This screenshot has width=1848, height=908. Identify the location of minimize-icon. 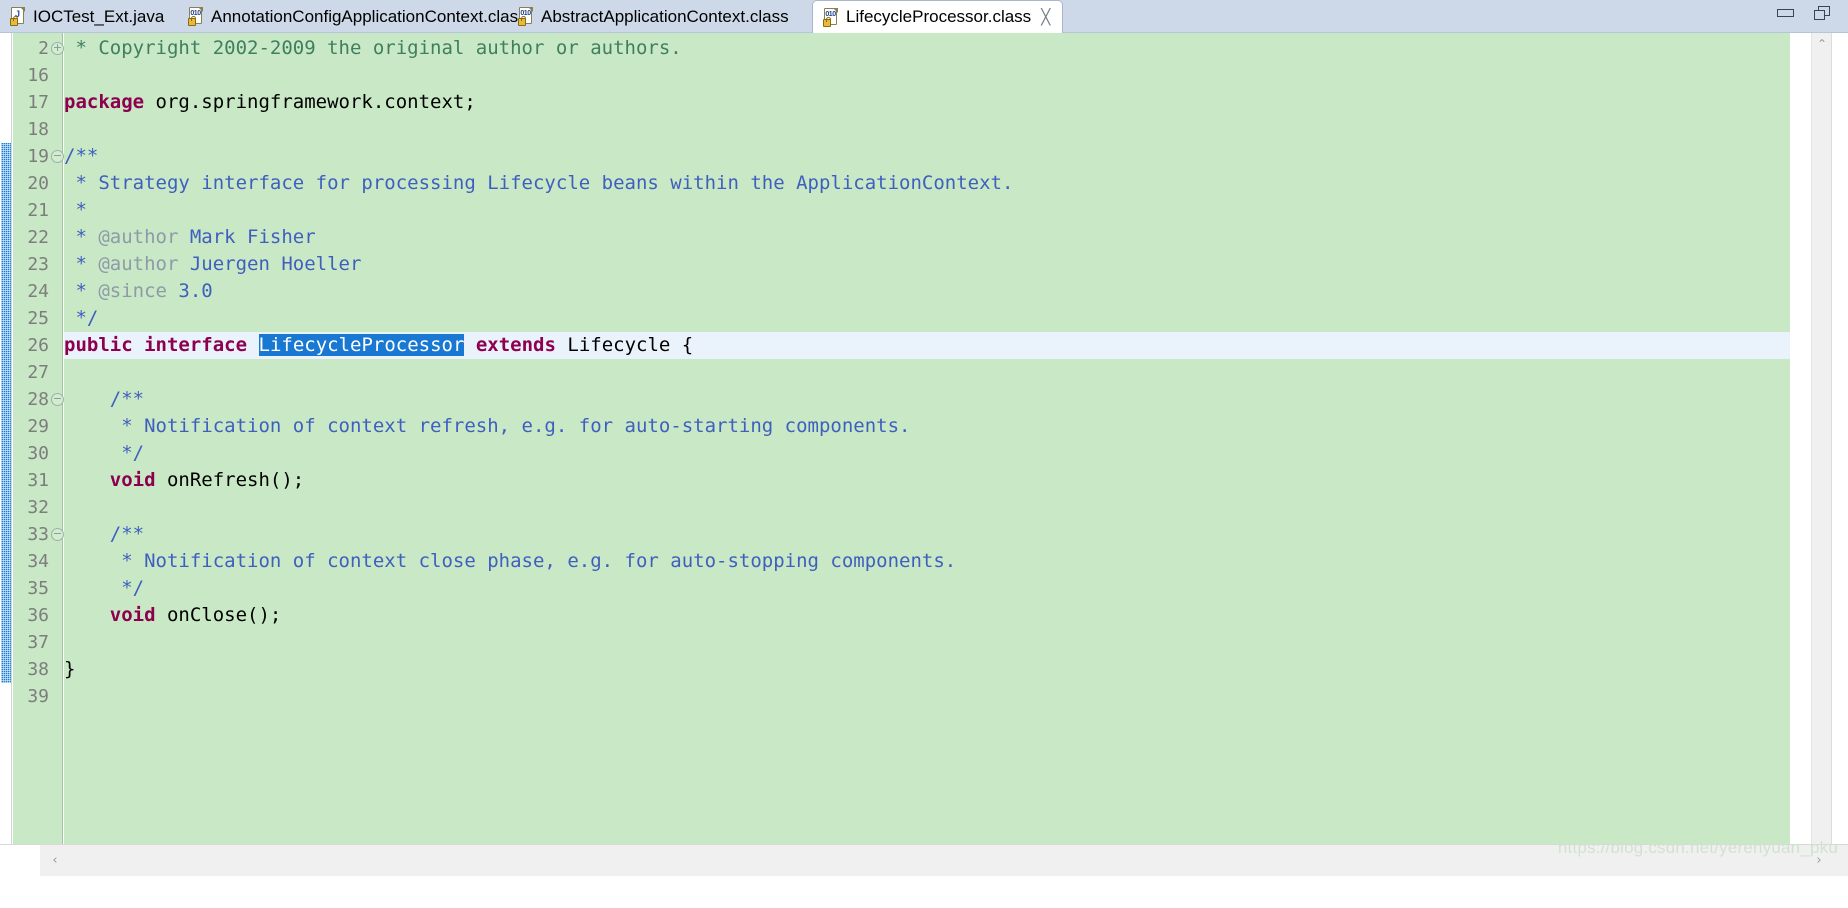
(1786, 13).